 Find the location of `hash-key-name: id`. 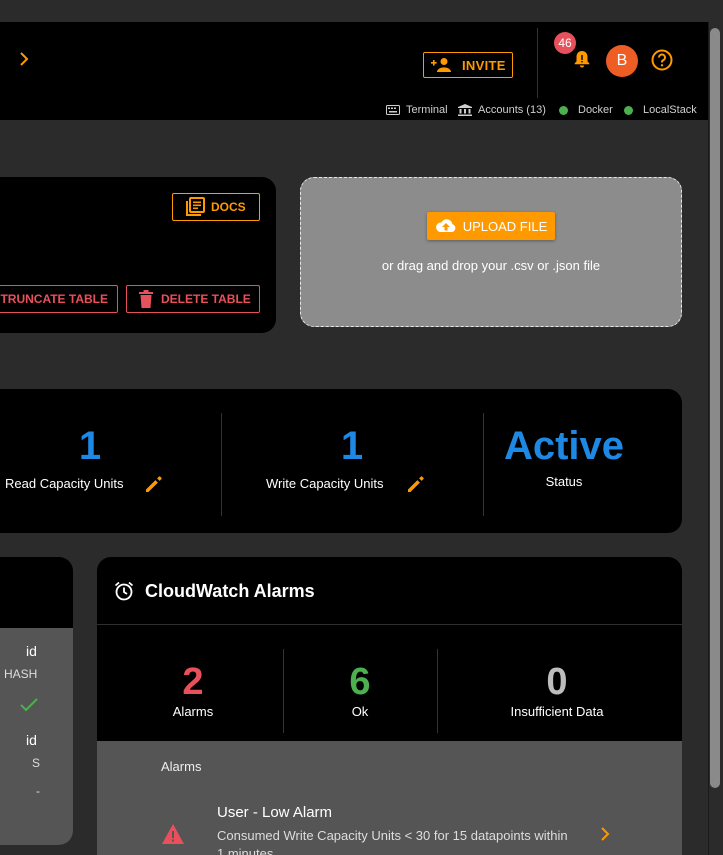

hash-key-name: id is located at coordinates (31, 651).